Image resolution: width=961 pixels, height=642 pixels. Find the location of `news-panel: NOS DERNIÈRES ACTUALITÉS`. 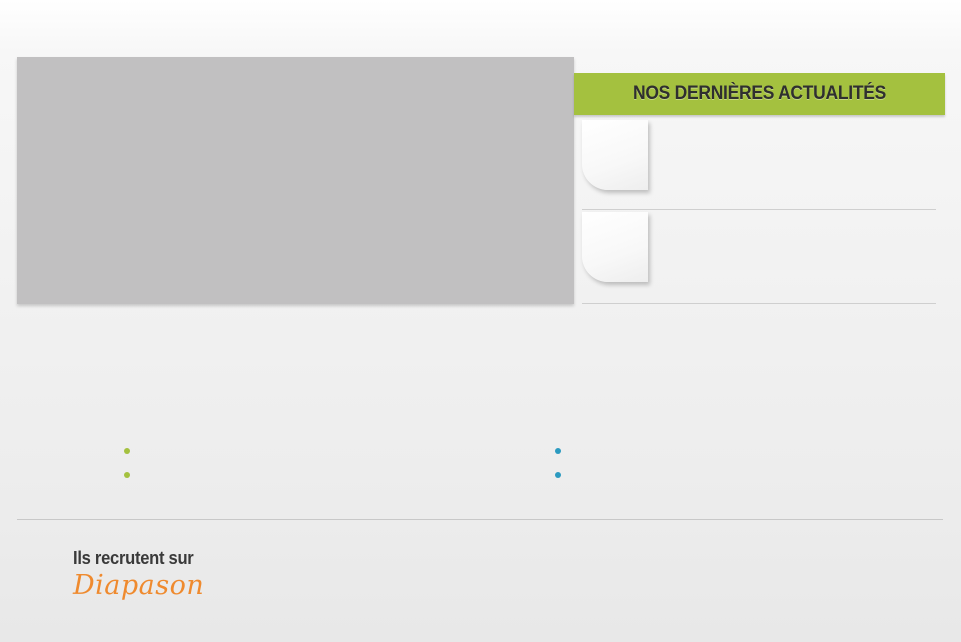

news-panel: NOS DERNIÈRES ACTUALITÉS is located at coordinates (759, 193).